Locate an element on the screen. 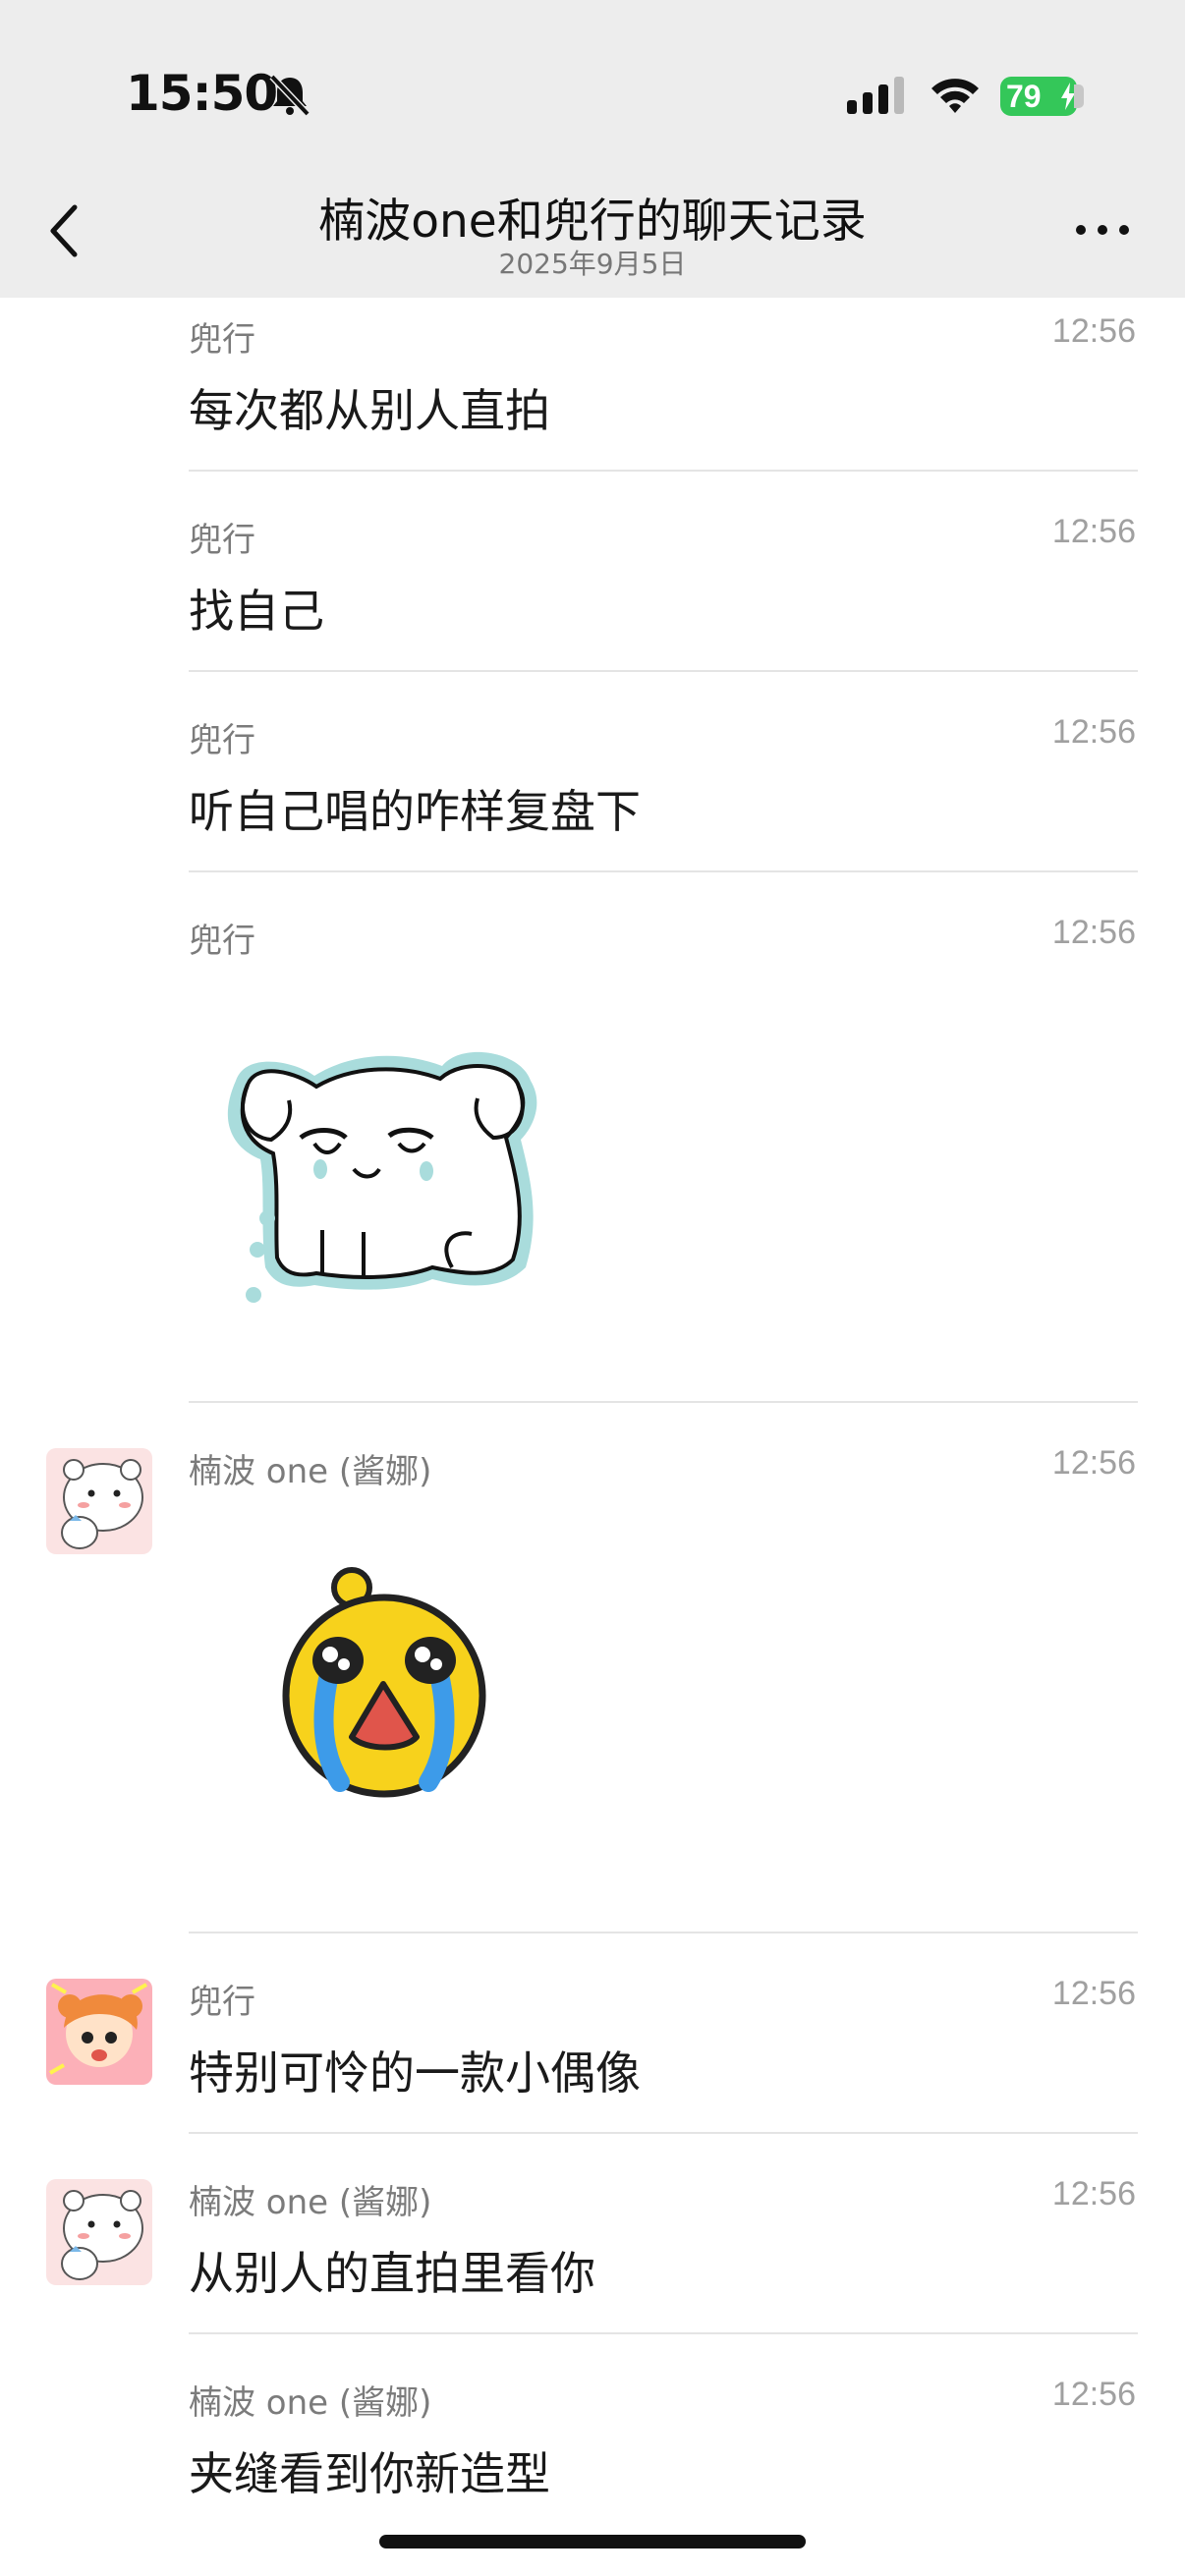 The width and height of the screenshot is (1185, 2576). battery-tip is located at coordinates (1079, 96).